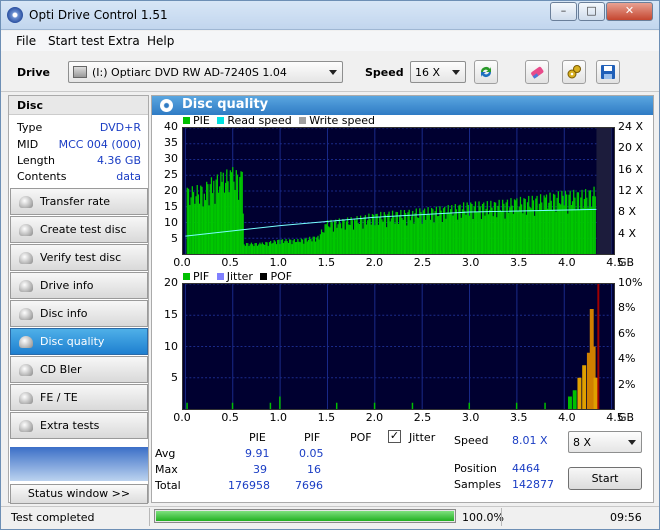 The height and width of the screenshot is (530, 660). I want to click on erase-button, so click(537, 72).